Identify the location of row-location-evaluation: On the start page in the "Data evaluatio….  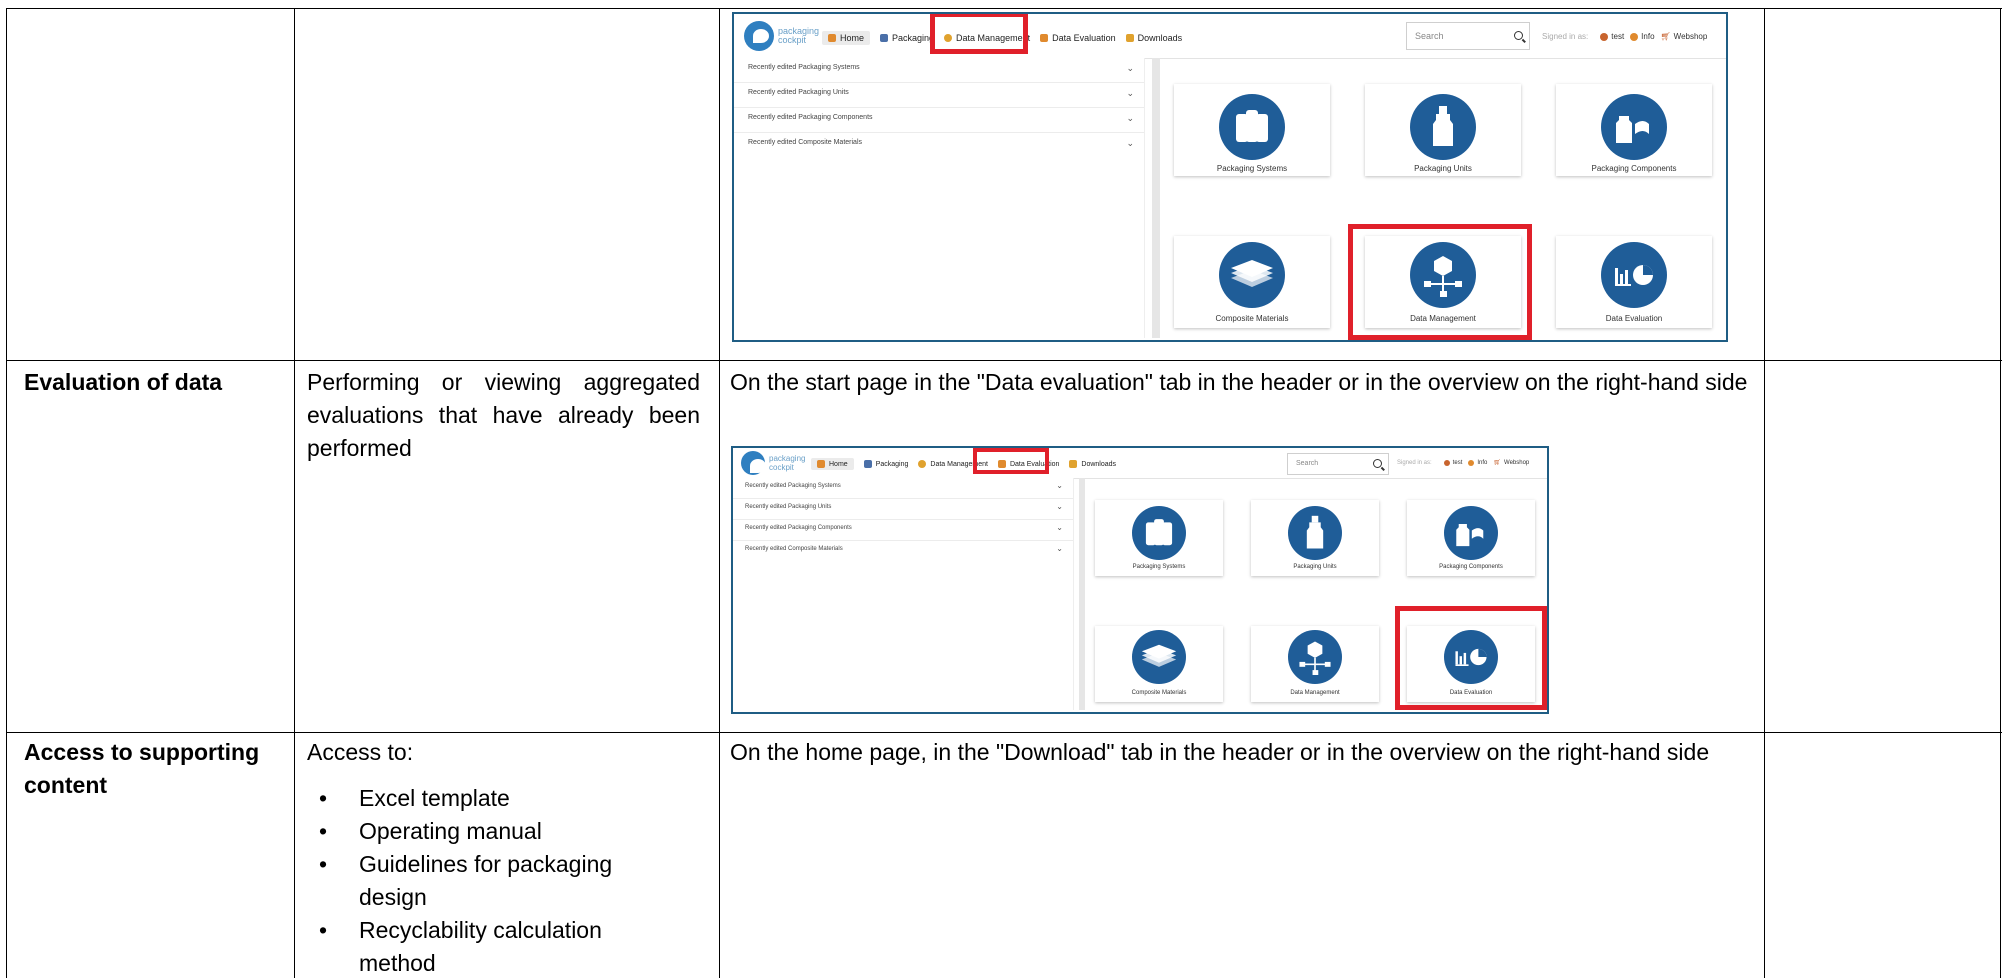
(1239, 382).